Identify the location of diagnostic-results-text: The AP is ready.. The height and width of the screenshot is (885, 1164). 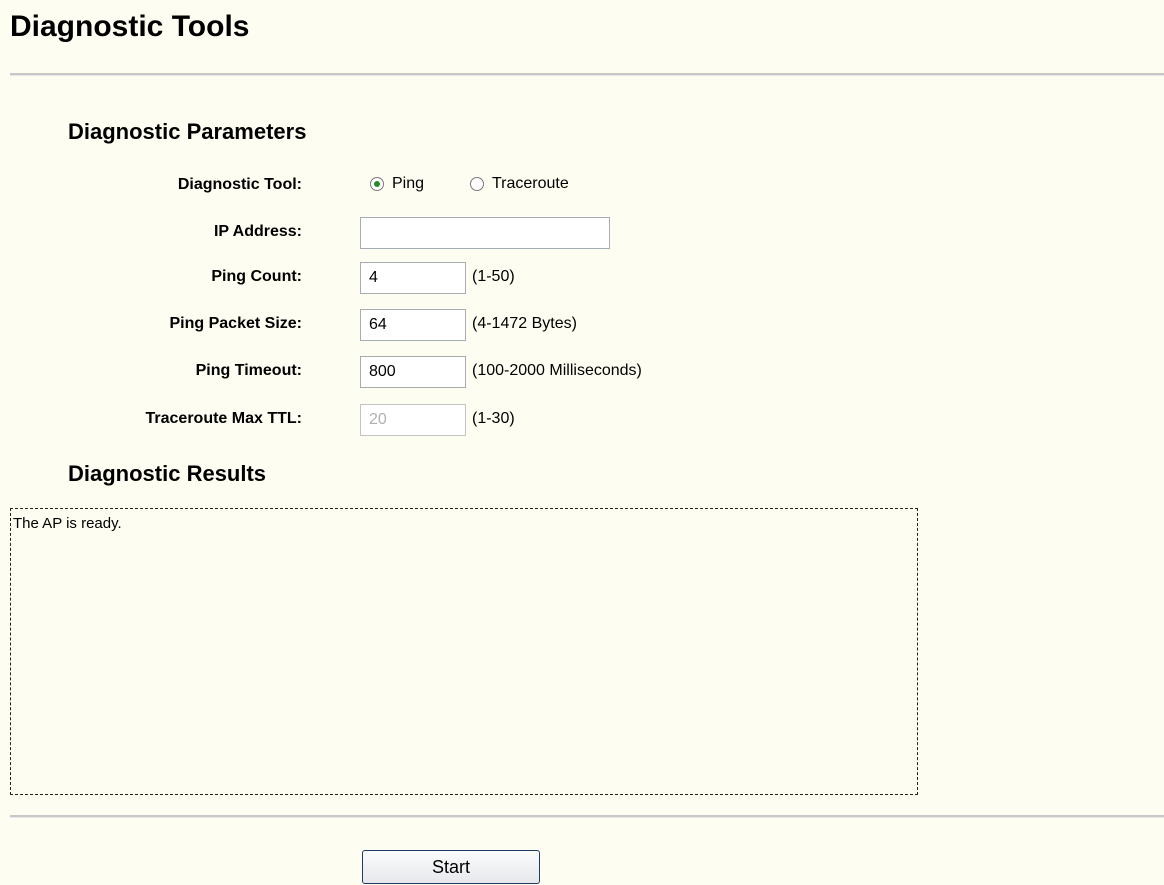
(67, 523).